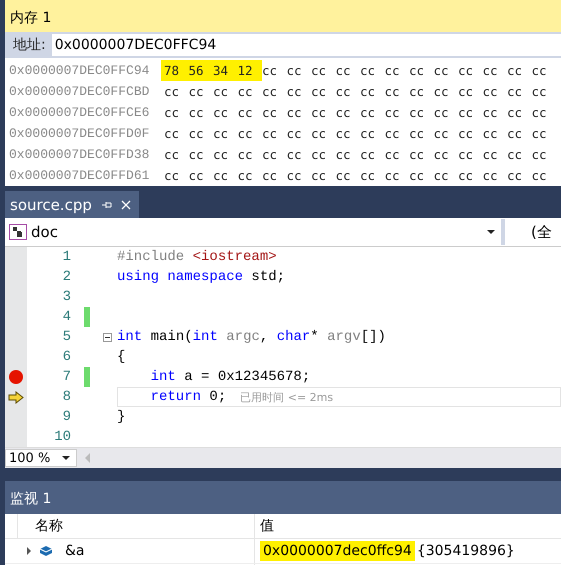 The height and width of the screenshot is (565, 561). Describe the element at coordinates (79, 112) in the screenshot. I see `memory-address: 0x0000007DEC0FFCE6` at that location.